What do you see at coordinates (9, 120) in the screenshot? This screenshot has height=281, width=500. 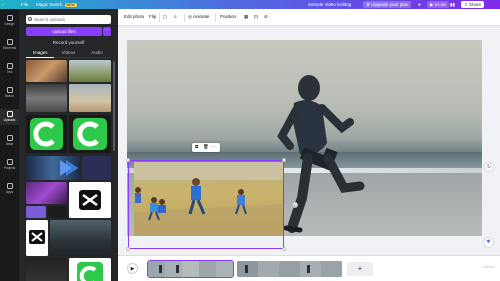 I see `rail-label: Uploads` at bounding box center [9, 120].